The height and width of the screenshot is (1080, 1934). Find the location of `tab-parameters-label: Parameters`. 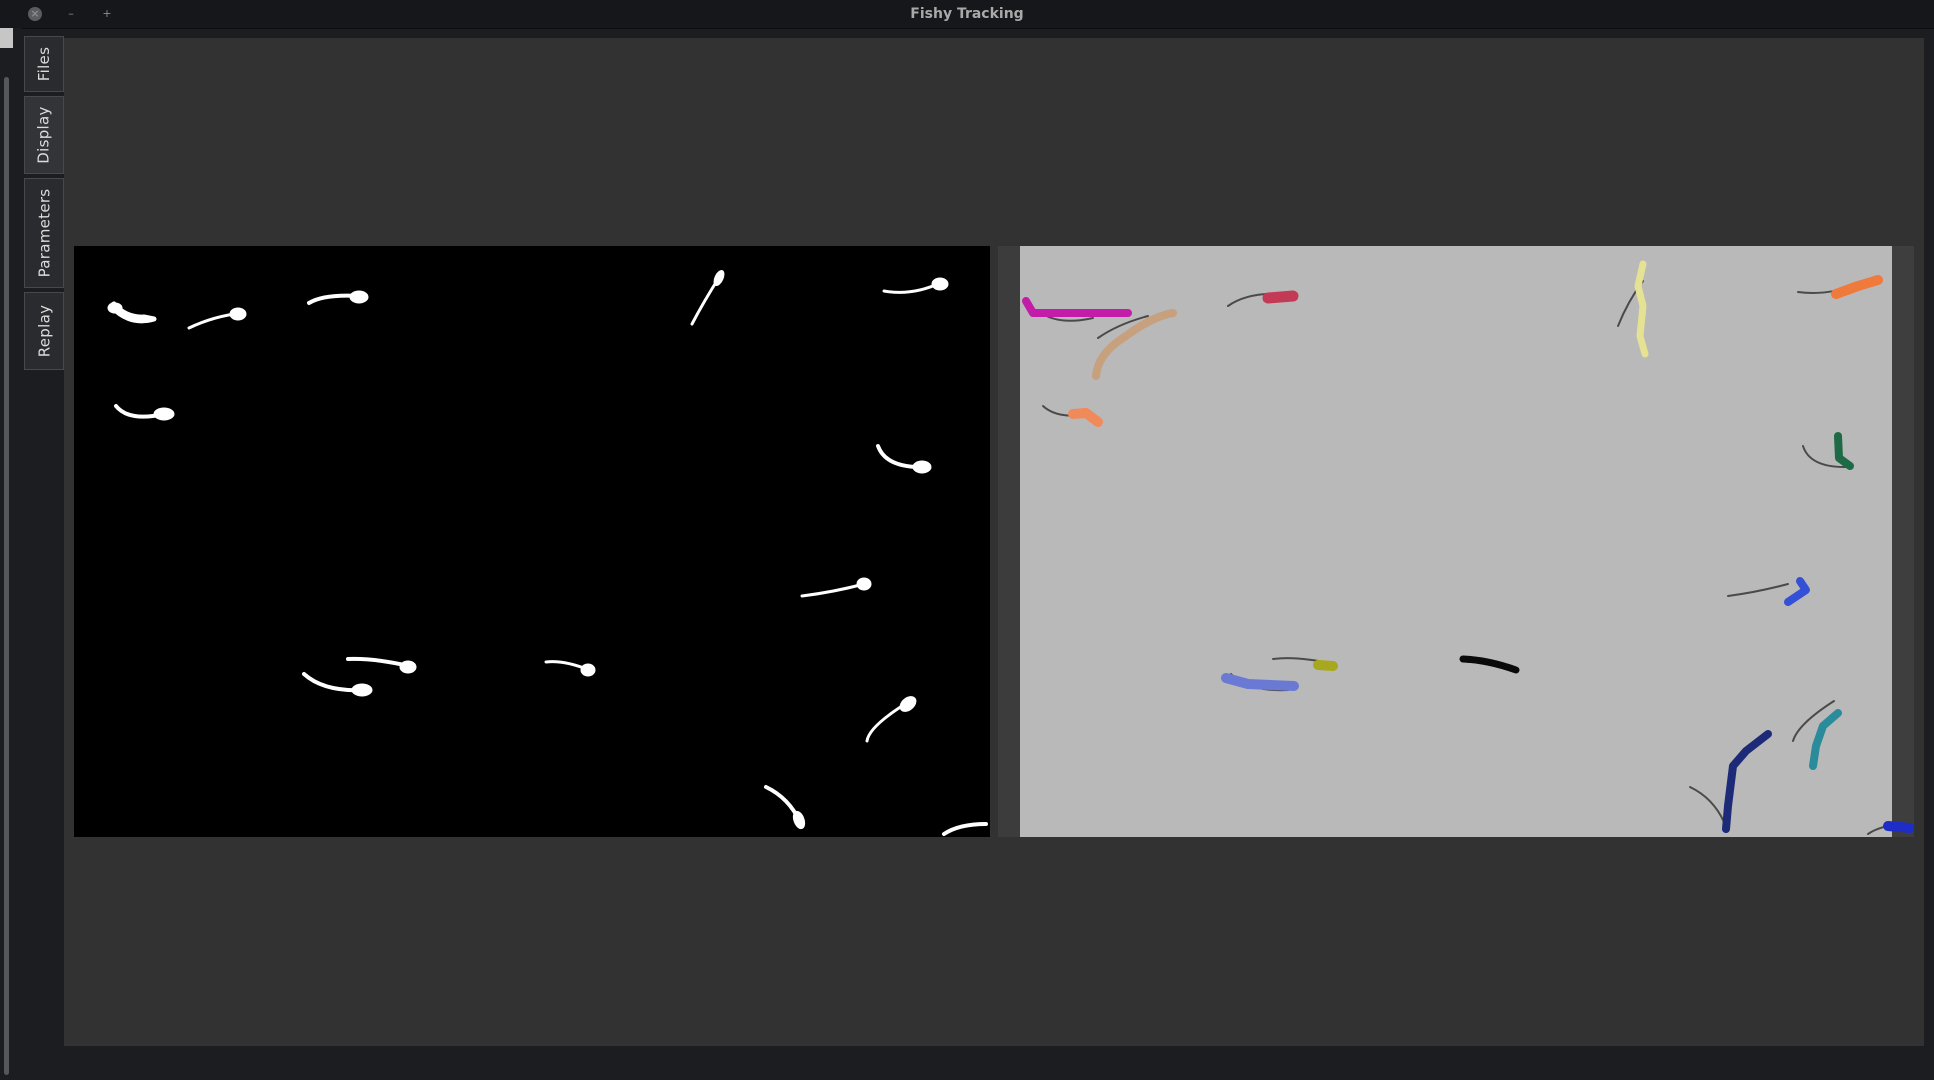

tab-parameters-label: Parameters is located at coordinates (44, 233).